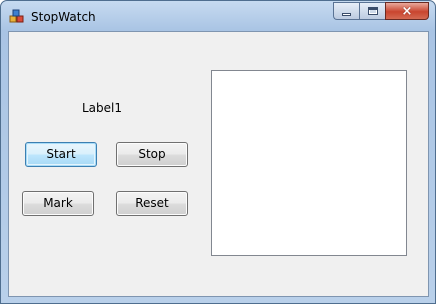 Image resolution: width=436 pixels, height=304 pixels. I want to click on window-title: StopWatch, so click(63, 17).